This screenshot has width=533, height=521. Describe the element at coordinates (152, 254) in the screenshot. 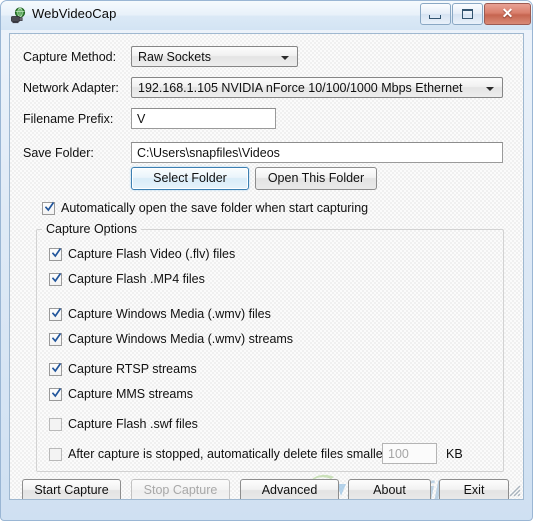

I see `capture-flv-label: Capture Flash Video (.flv) files` at that location.